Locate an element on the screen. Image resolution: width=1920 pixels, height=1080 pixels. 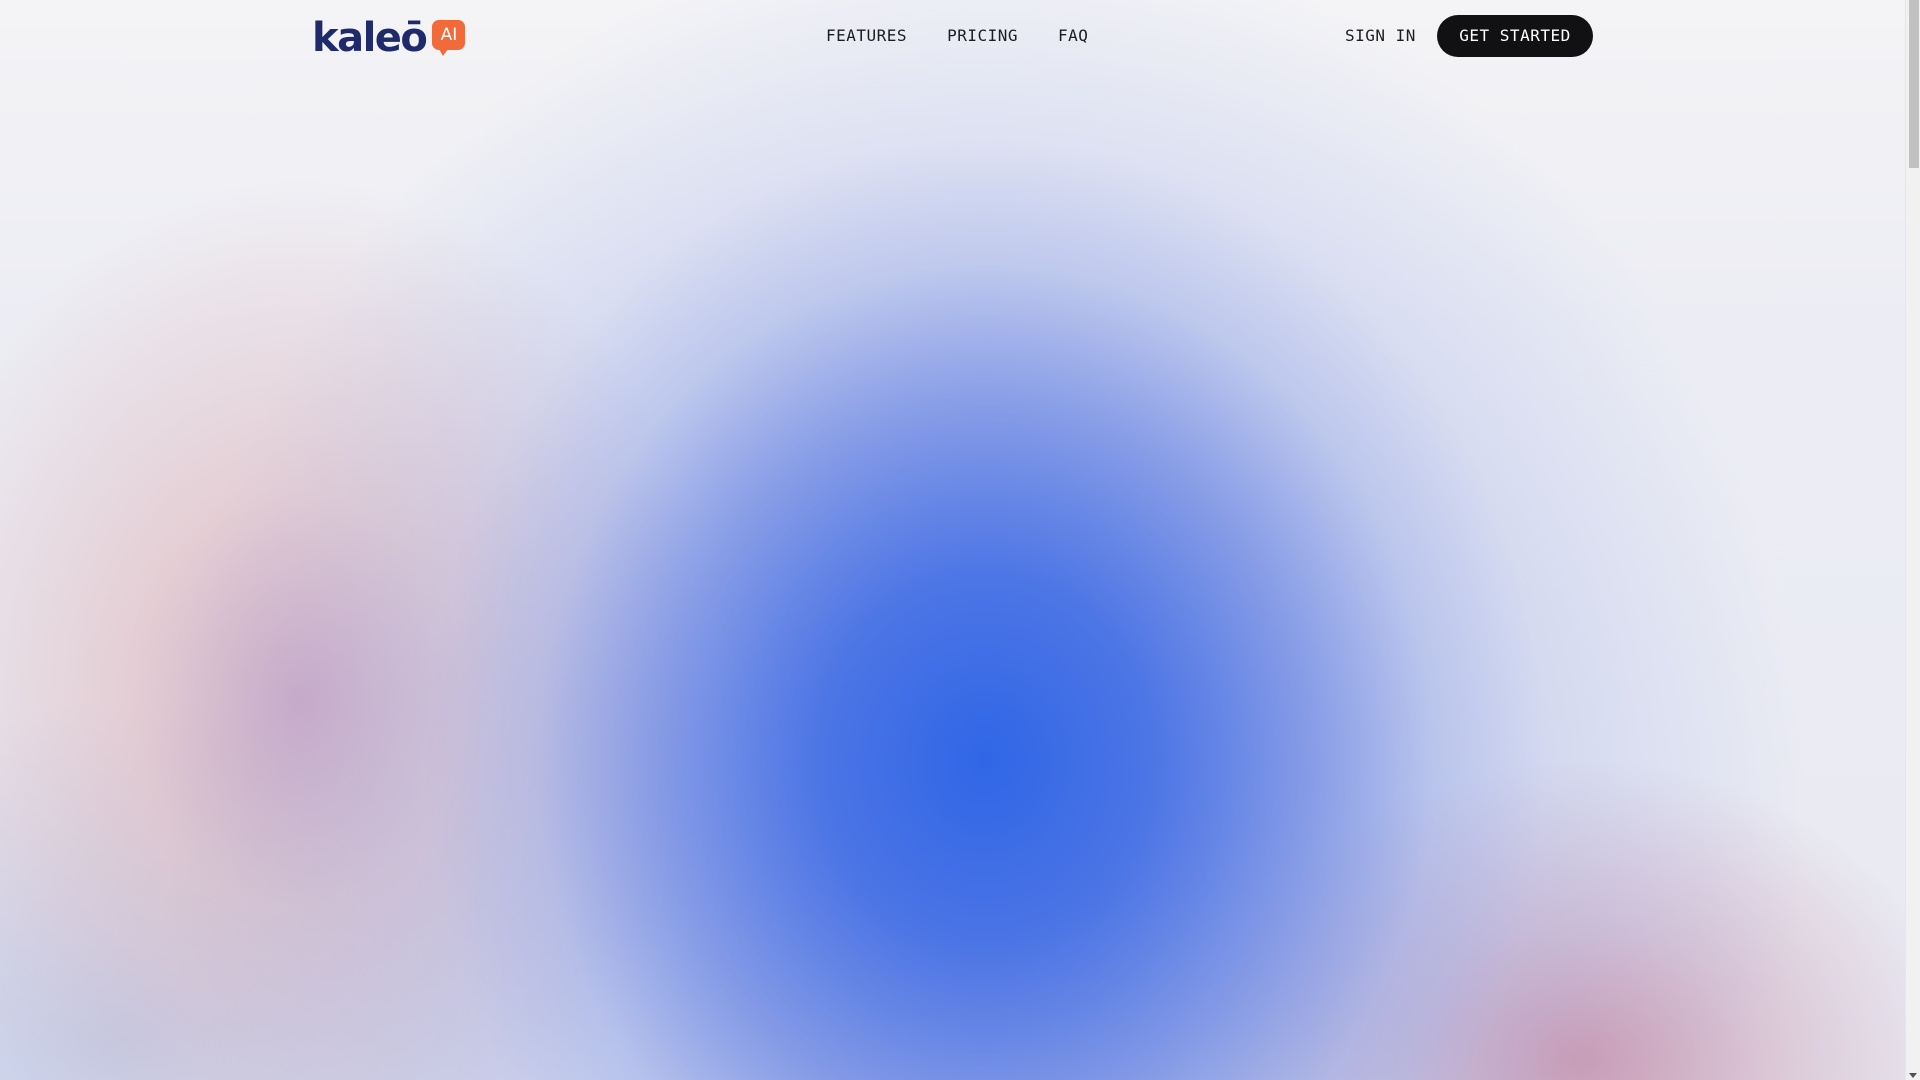
scrollbar-thumb is located at coordinates (1914, 84).